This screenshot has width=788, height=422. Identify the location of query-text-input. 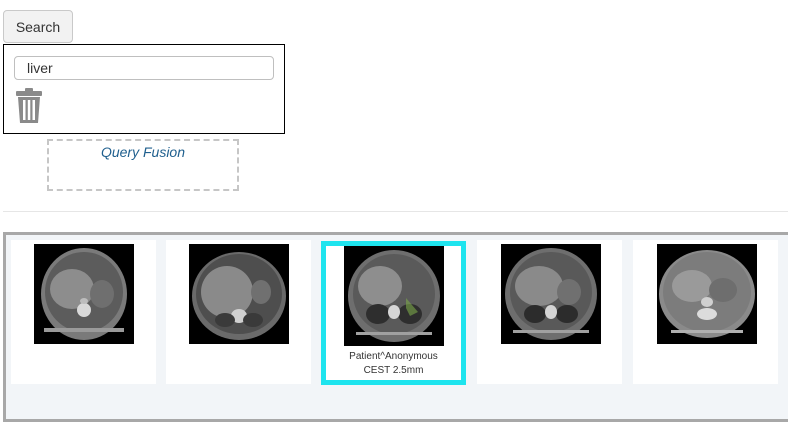
(144, 68).